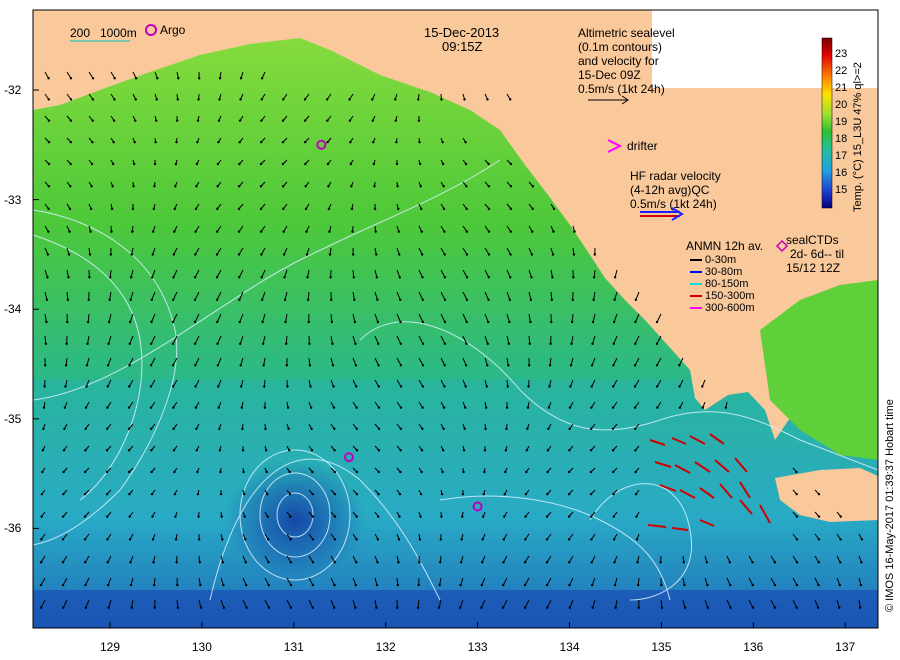 This screenshot has height=660, width=900. I want to click on y-tick-label: -33, so click(13, 199).